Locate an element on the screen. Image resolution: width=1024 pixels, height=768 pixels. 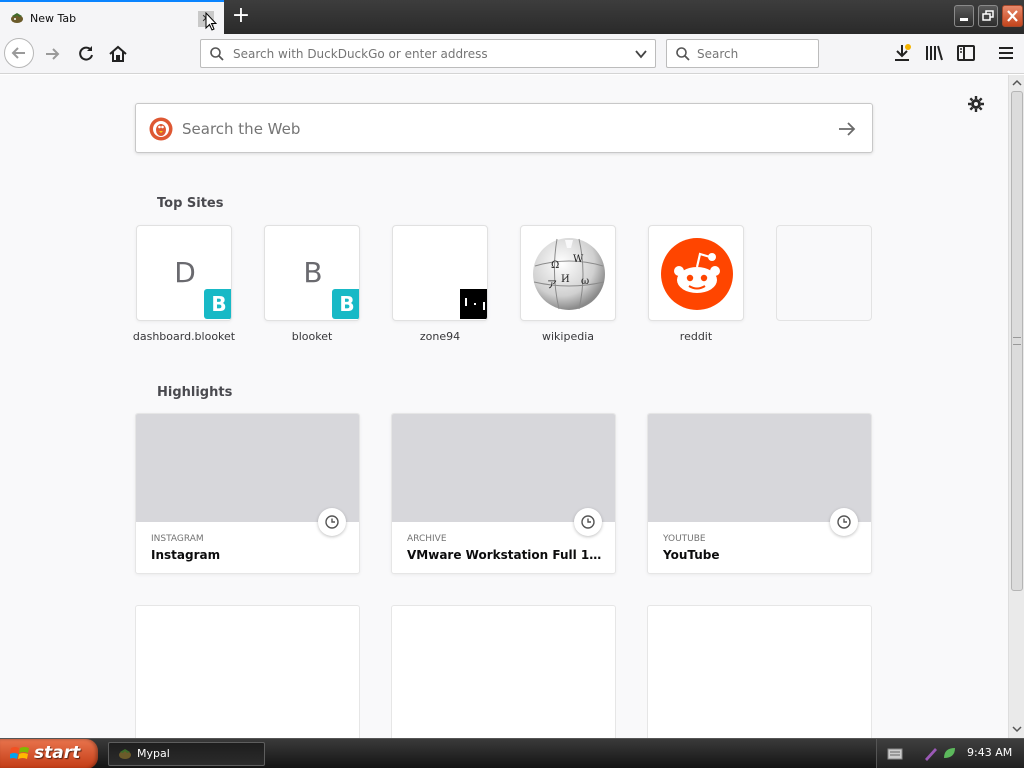
duckduckgo-logo-icon is located at coordinates (161, 129).